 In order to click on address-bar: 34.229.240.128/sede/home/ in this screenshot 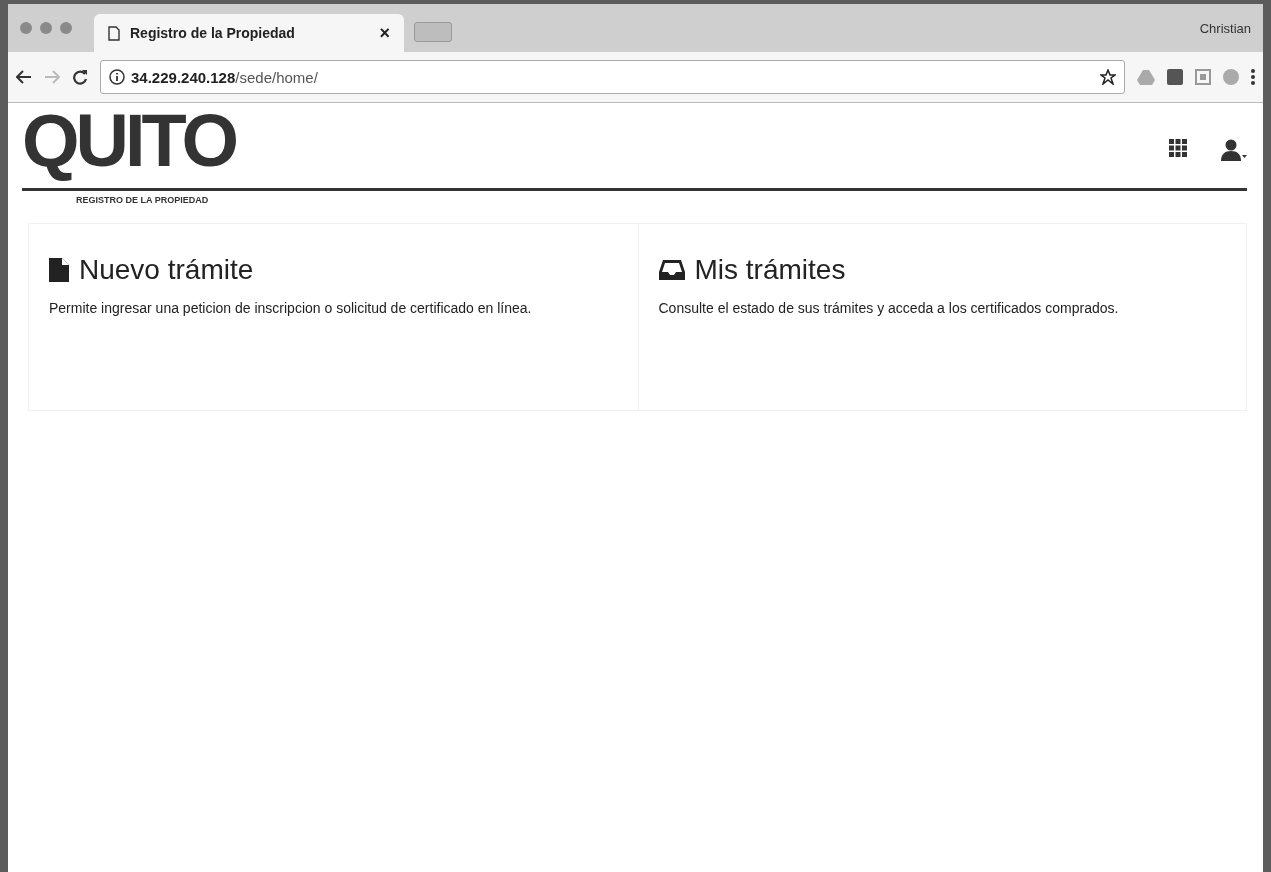, I will do `click(612, 77)`.